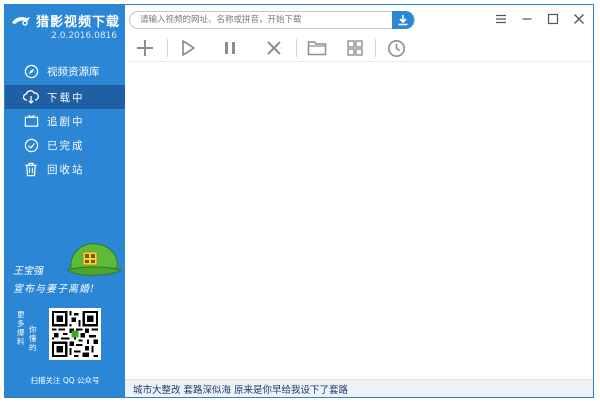 The width and height of the screenshot is (600, 403). What do you see at coordinates (21, 328) in the screenshot?
I see `promo-side-text: 更多爆料` at bounding box center [21, 328].